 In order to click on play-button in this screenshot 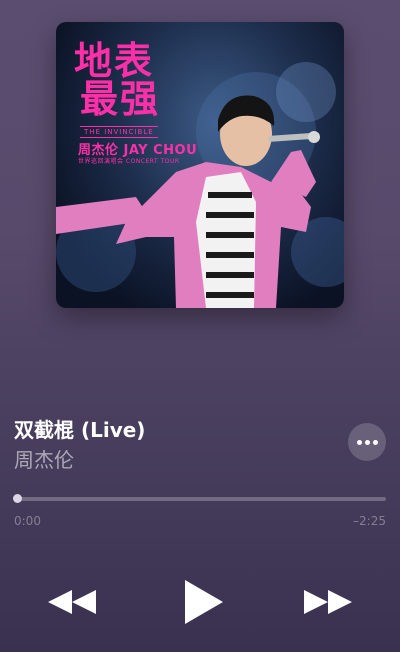, I will do `click(203, 602)`.